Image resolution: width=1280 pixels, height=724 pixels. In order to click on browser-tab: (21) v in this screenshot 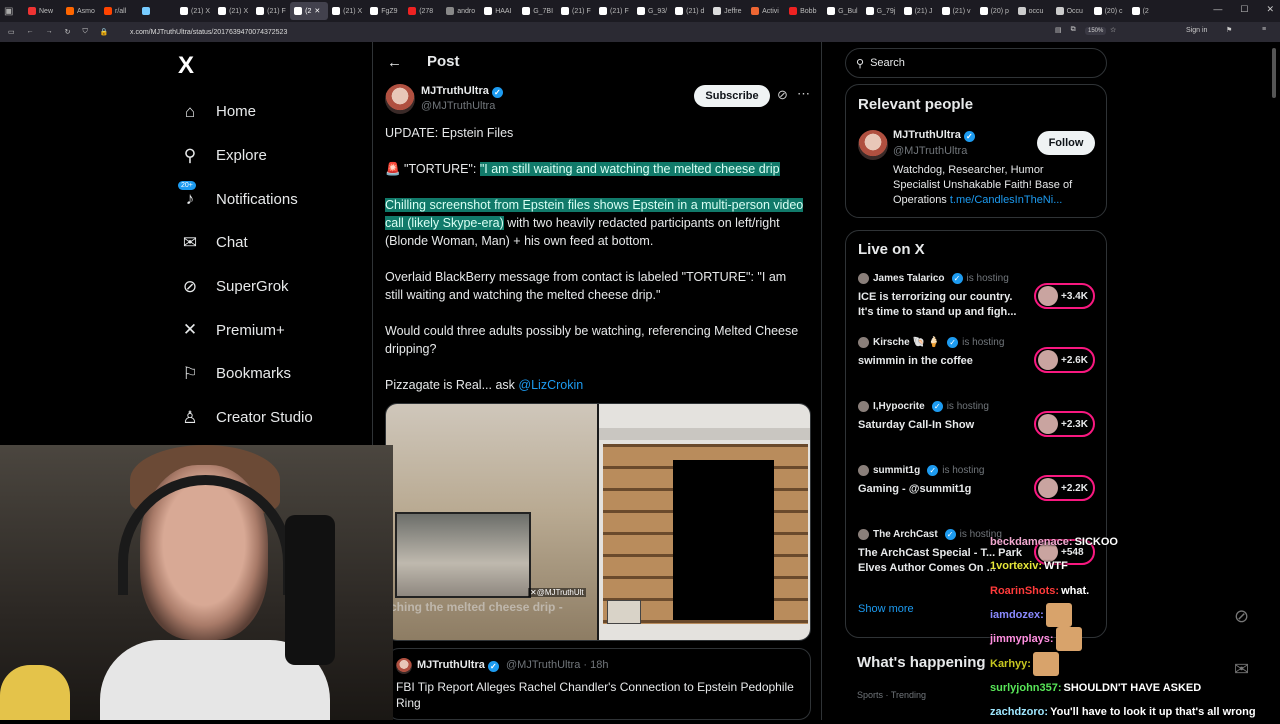, I will do `click(957, 11)`.